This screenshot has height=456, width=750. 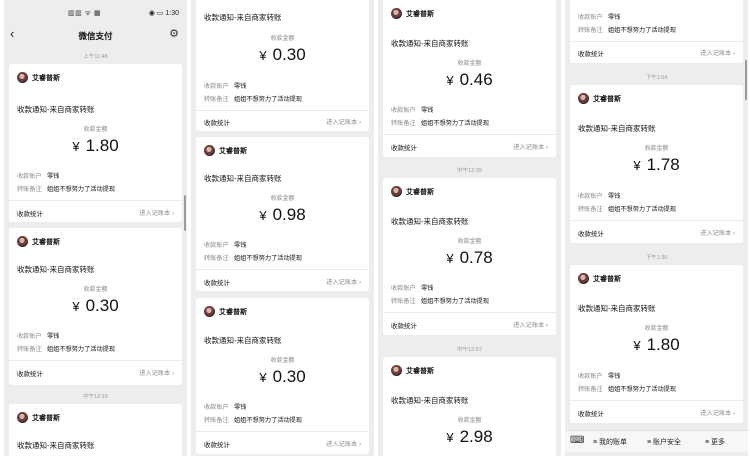 I want to click on timestamp: 上午11:48, so click(x=95, y=57).